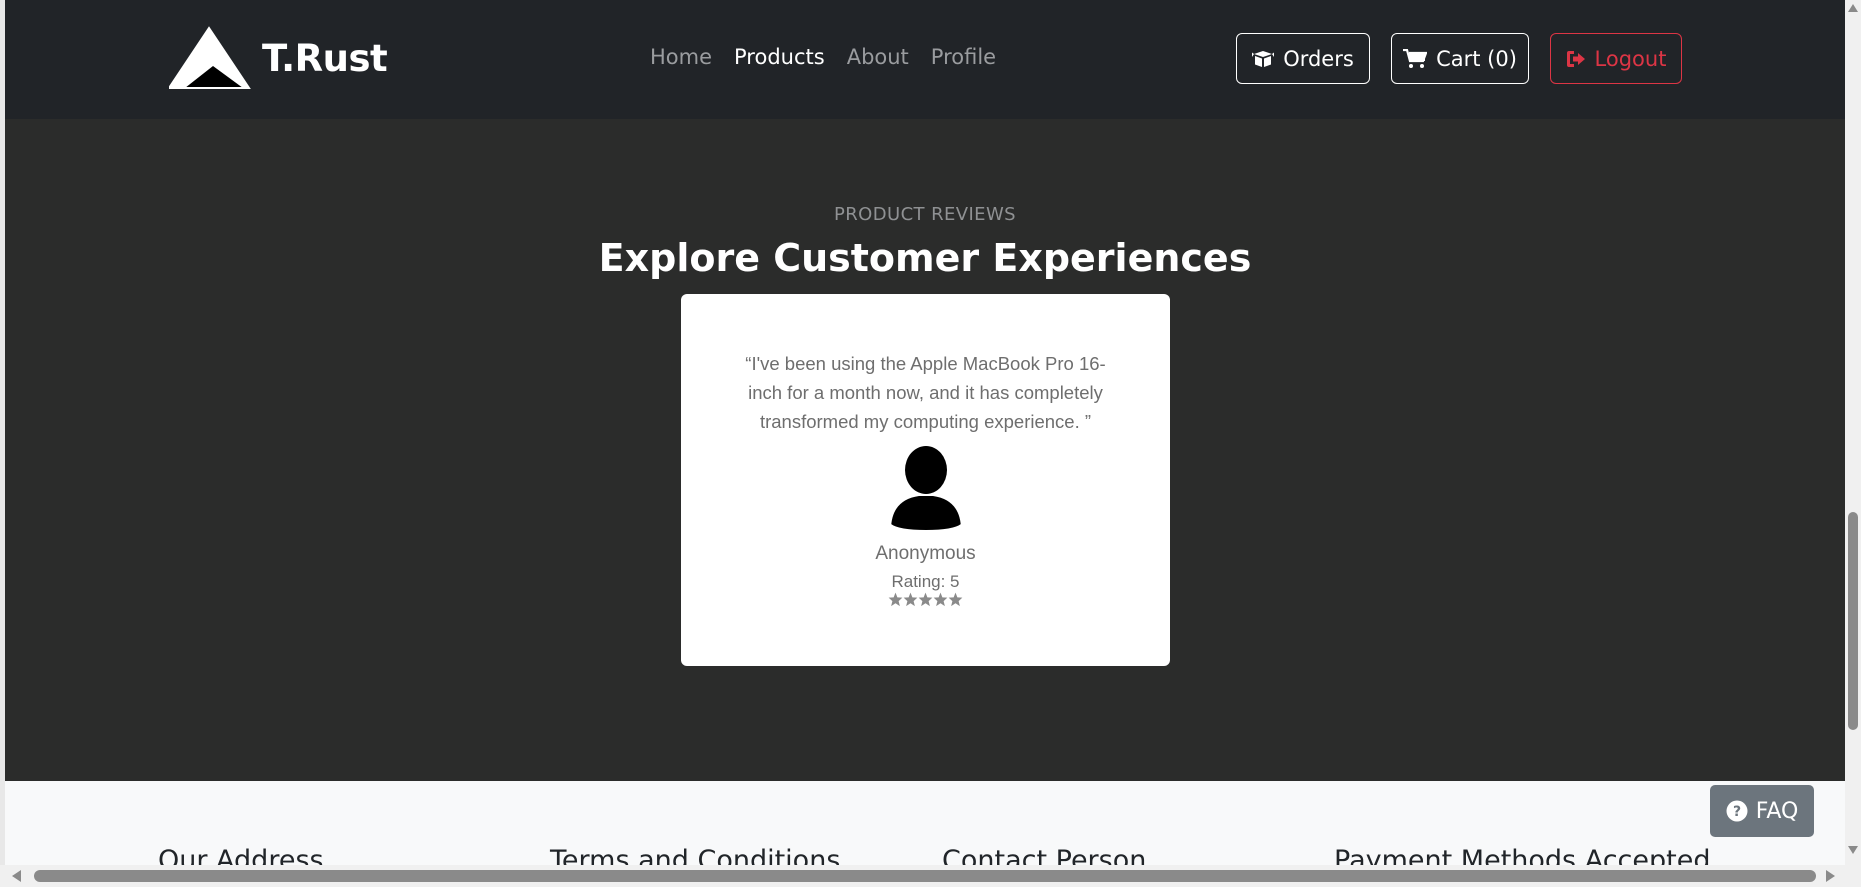 This screenshot has height=887, width=1861. Describe the element at coordinates (1318, 58) in the screenshot. I see `orders-label: Orders` at that location.